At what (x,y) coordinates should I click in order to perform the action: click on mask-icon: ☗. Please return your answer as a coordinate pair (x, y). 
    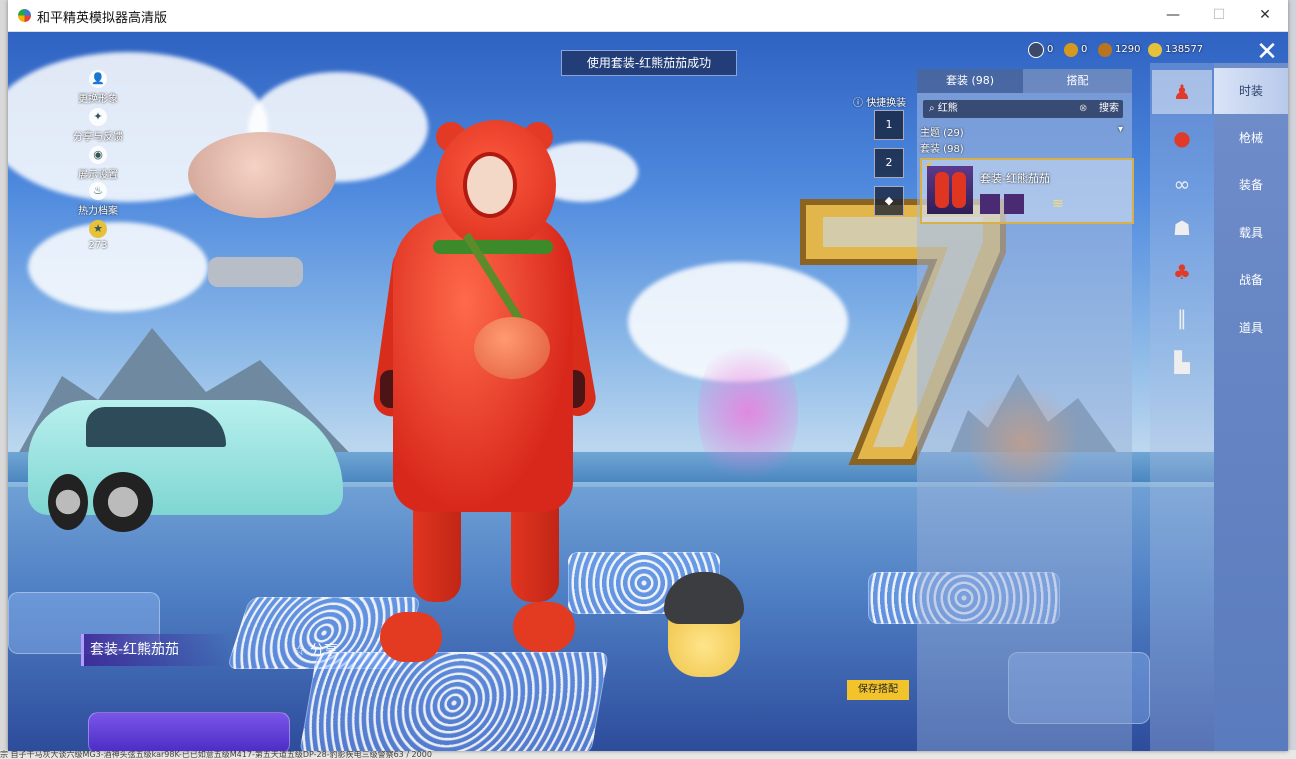
    Looking at the image, I should click on (1182, 228).